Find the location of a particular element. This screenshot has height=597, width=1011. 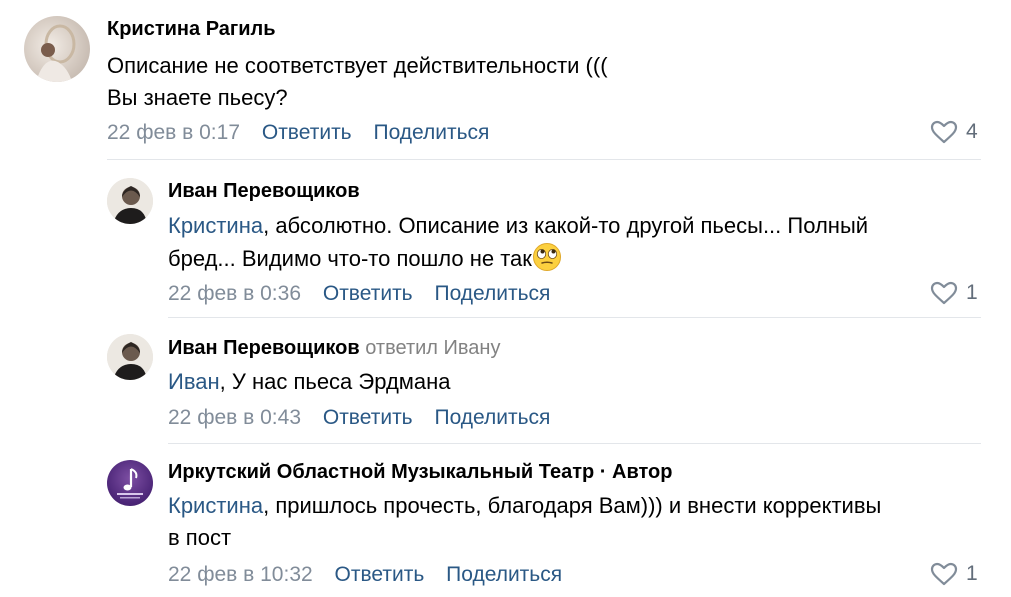

author-line: Иван Перевощиков ответил Ивану is located at coordinates (334, 348).